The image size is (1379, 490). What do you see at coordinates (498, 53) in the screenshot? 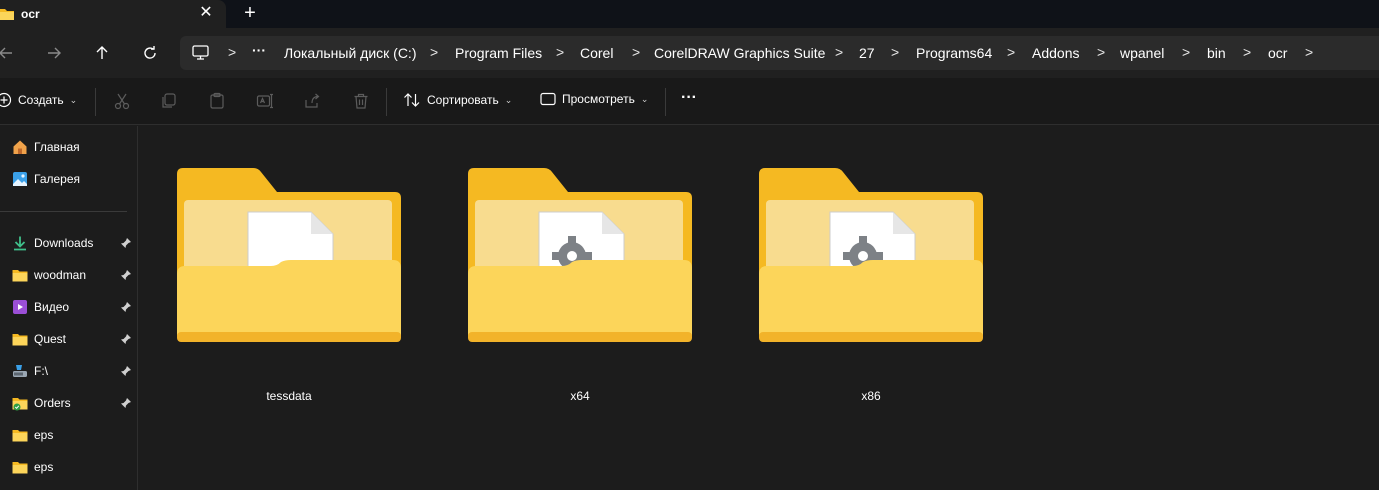
I see `breadcrumb-program-files: Program Files` at bounding box center [498, 53].